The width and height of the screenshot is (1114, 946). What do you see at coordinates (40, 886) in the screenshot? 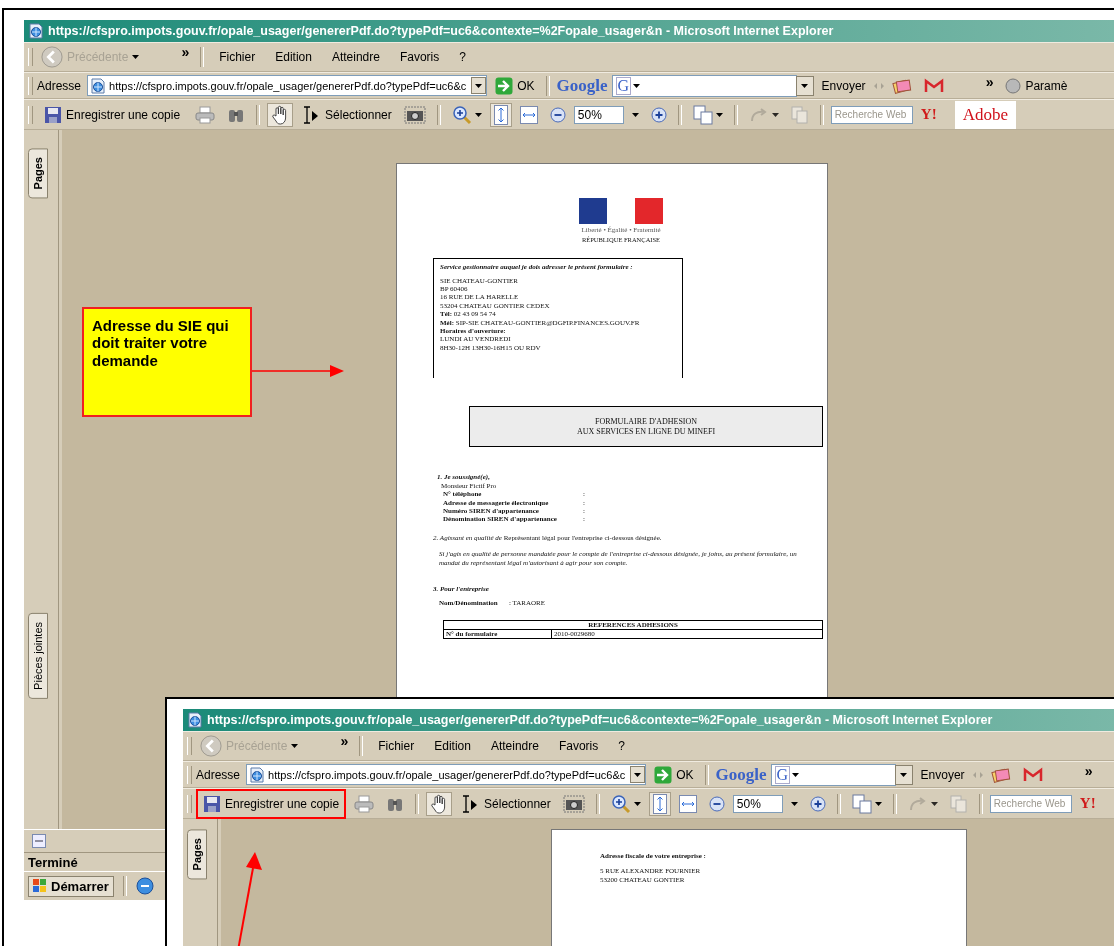
I see `windows-flag-icon` at bounding box center [40, 886].